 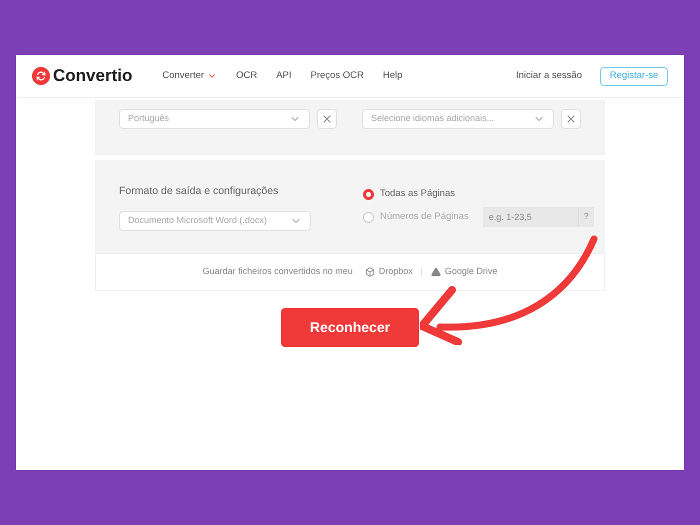 What do you see at coordinates (634, 76) in the screenshot?
I see `register-button: Registar-se` at bounding box center [634, 76].